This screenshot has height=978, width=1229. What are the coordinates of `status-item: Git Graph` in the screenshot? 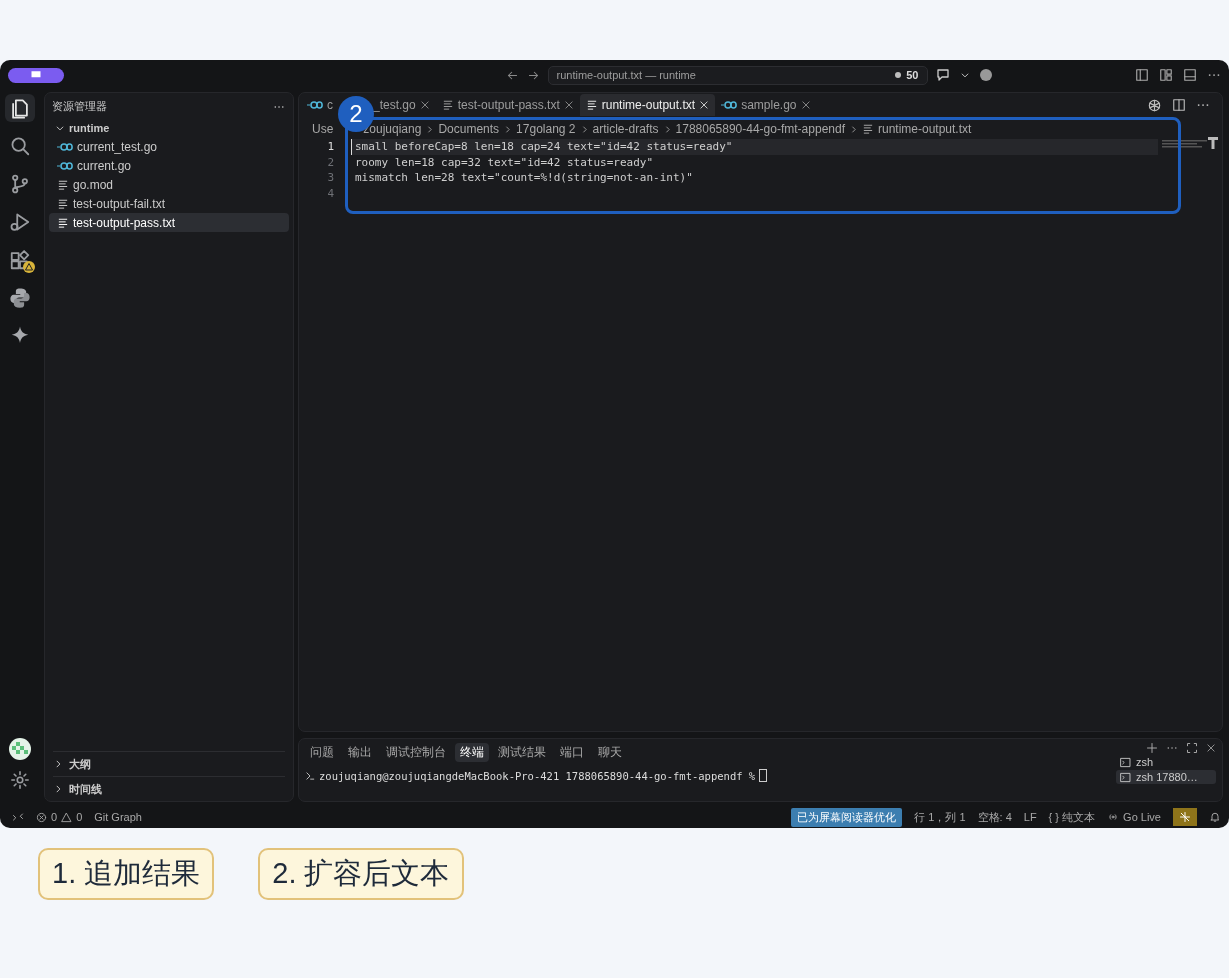 It's located at (118, 817).